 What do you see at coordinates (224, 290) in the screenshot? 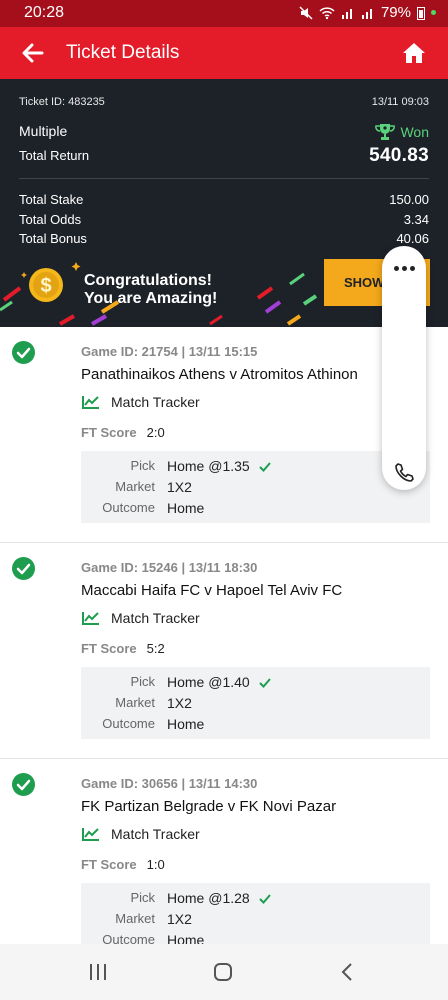
I see `congrats-banner: $ Congratulations! You are Amazing! SHOW` at bounding box center [224, 290].